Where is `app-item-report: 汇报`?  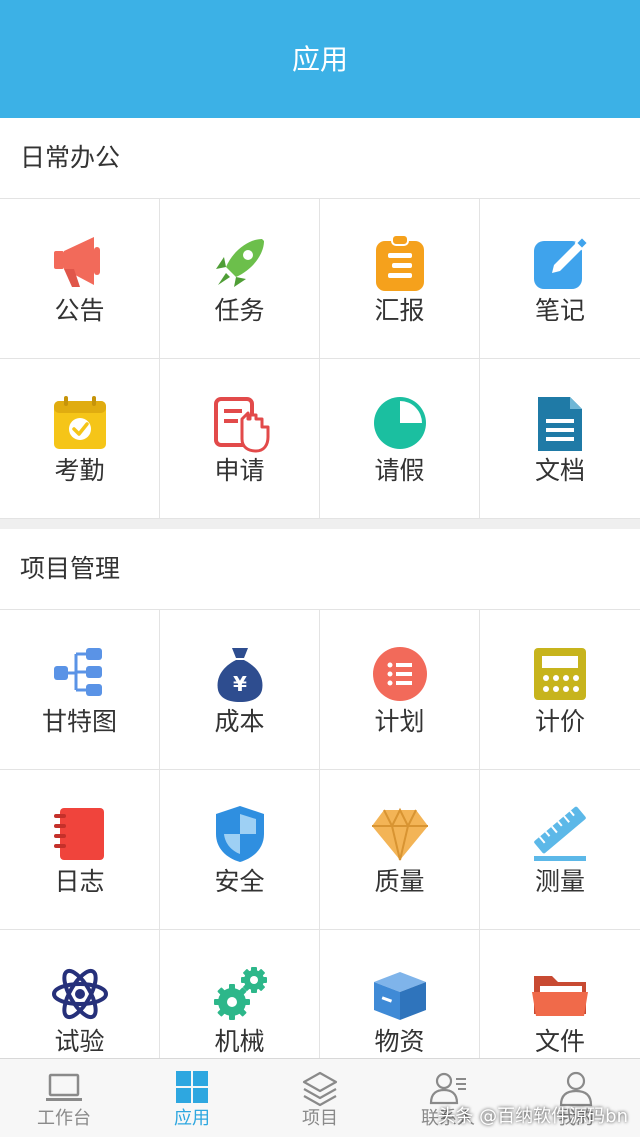
app-item-report: 汇报 is located at coordinates (400, 278).